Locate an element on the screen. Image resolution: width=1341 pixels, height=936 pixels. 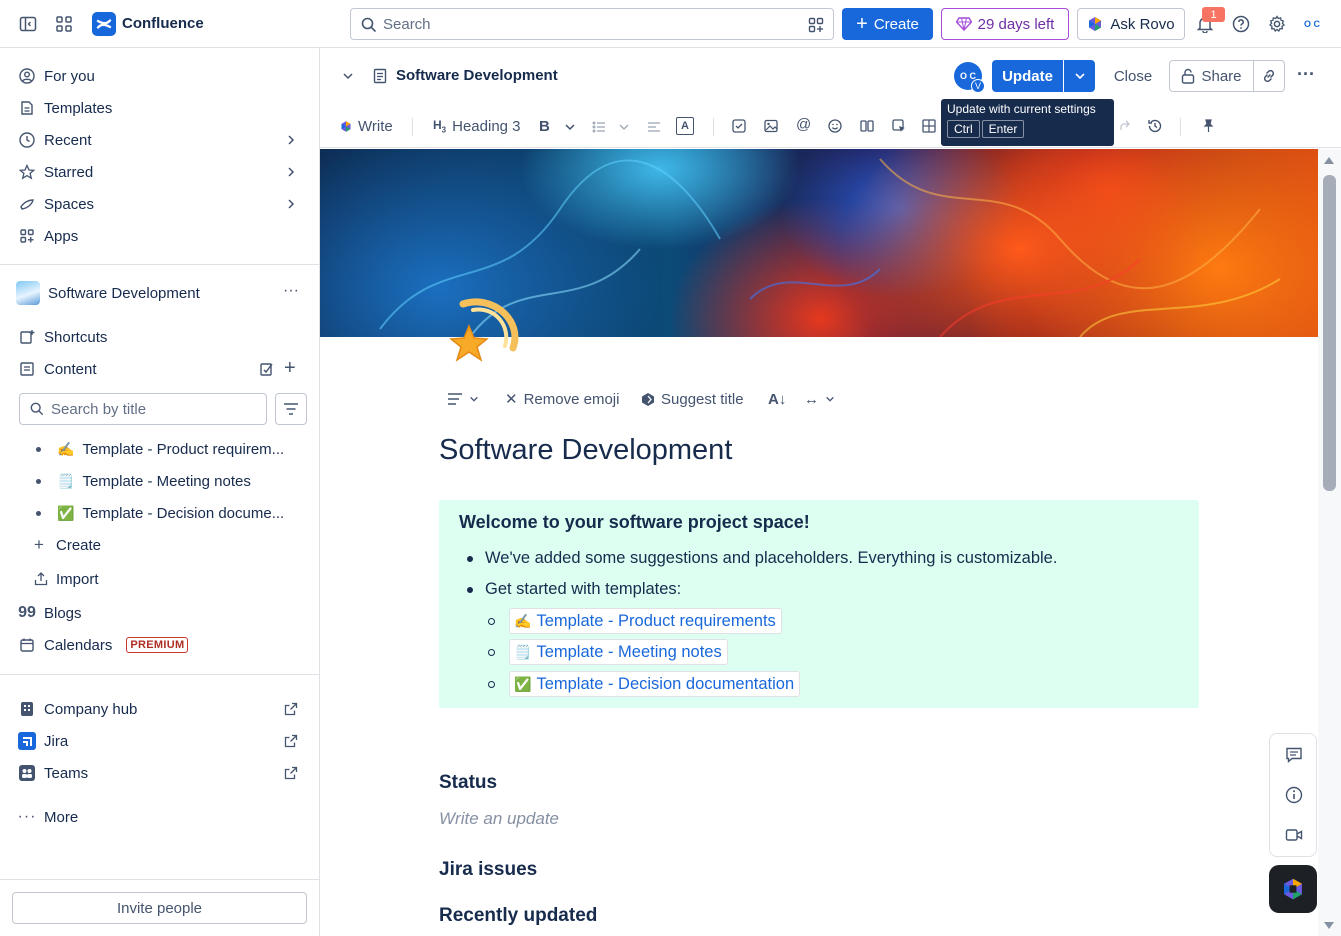
more-actions-icon: ··· is located at coordinates (1306, 74).